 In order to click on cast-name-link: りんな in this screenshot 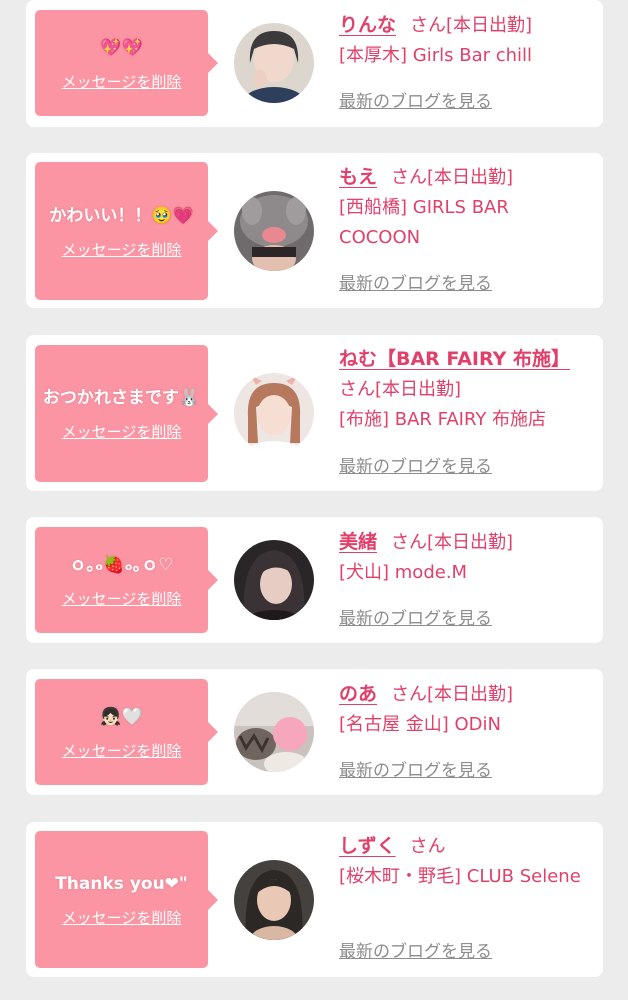, I will do `click(367, 25)`.